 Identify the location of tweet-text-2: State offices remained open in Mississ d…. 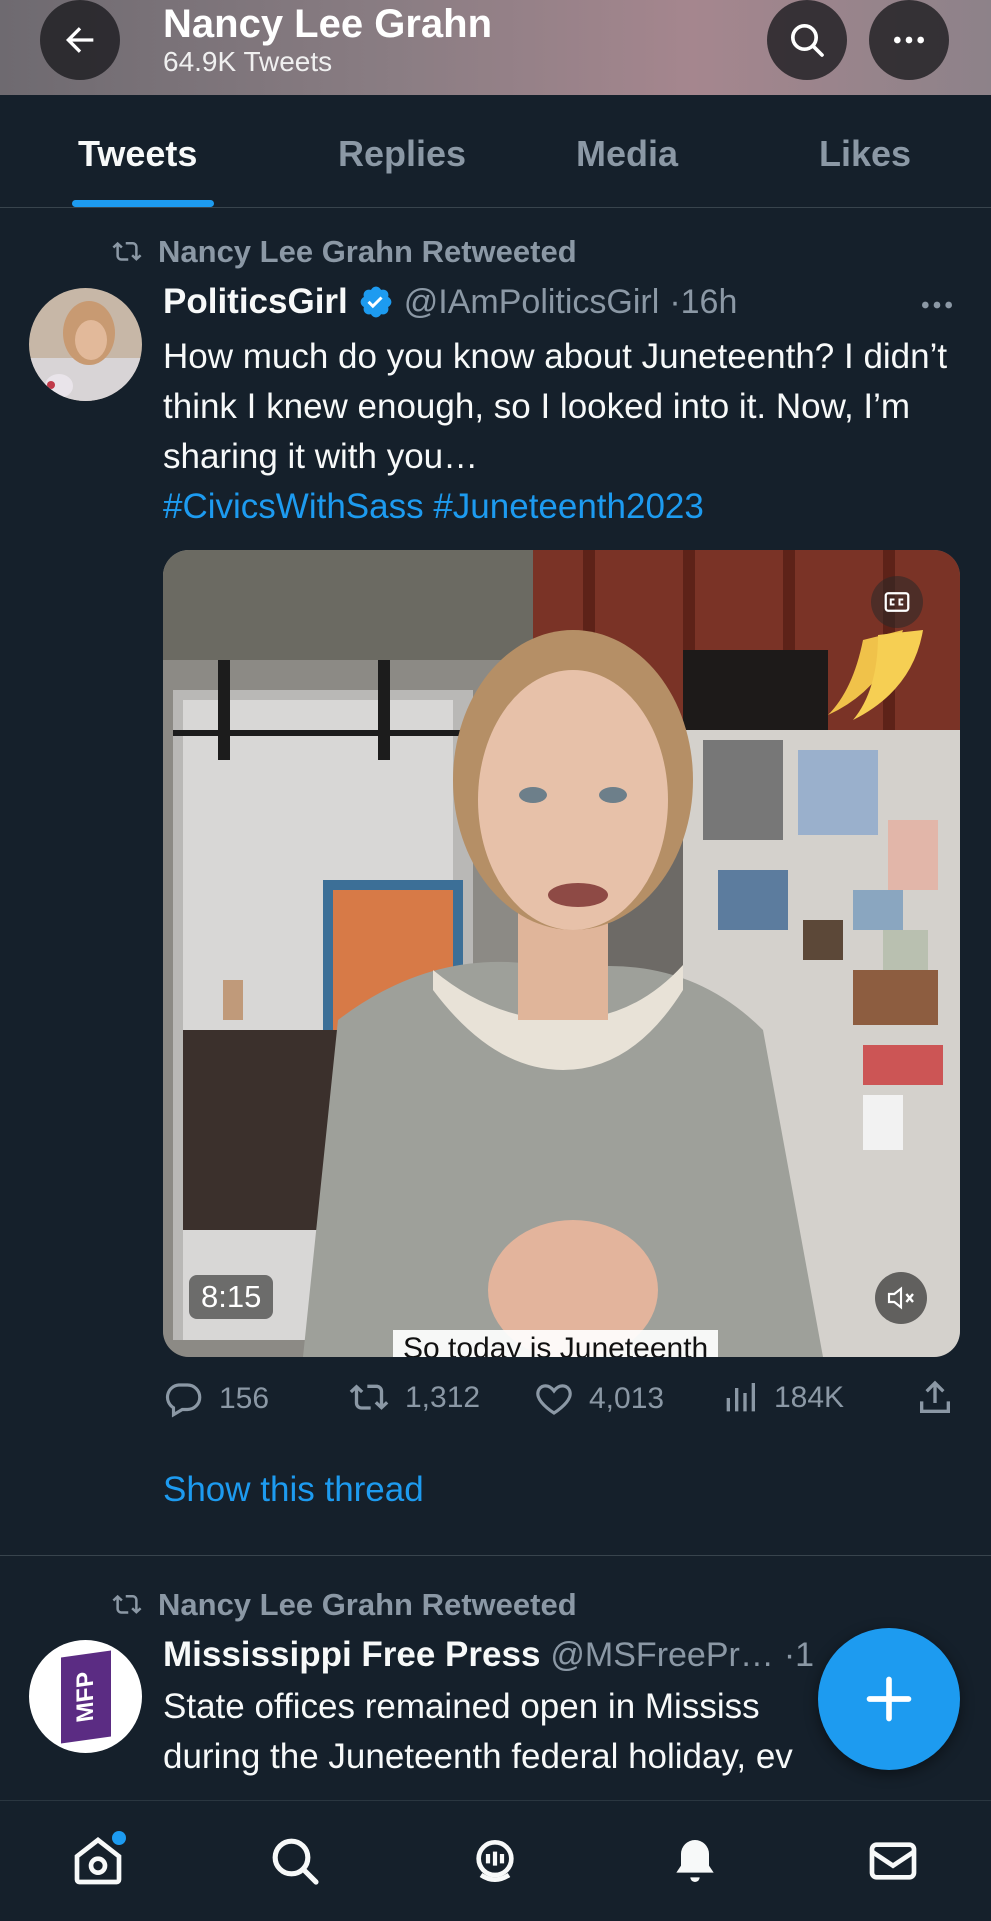
(503, 1732).